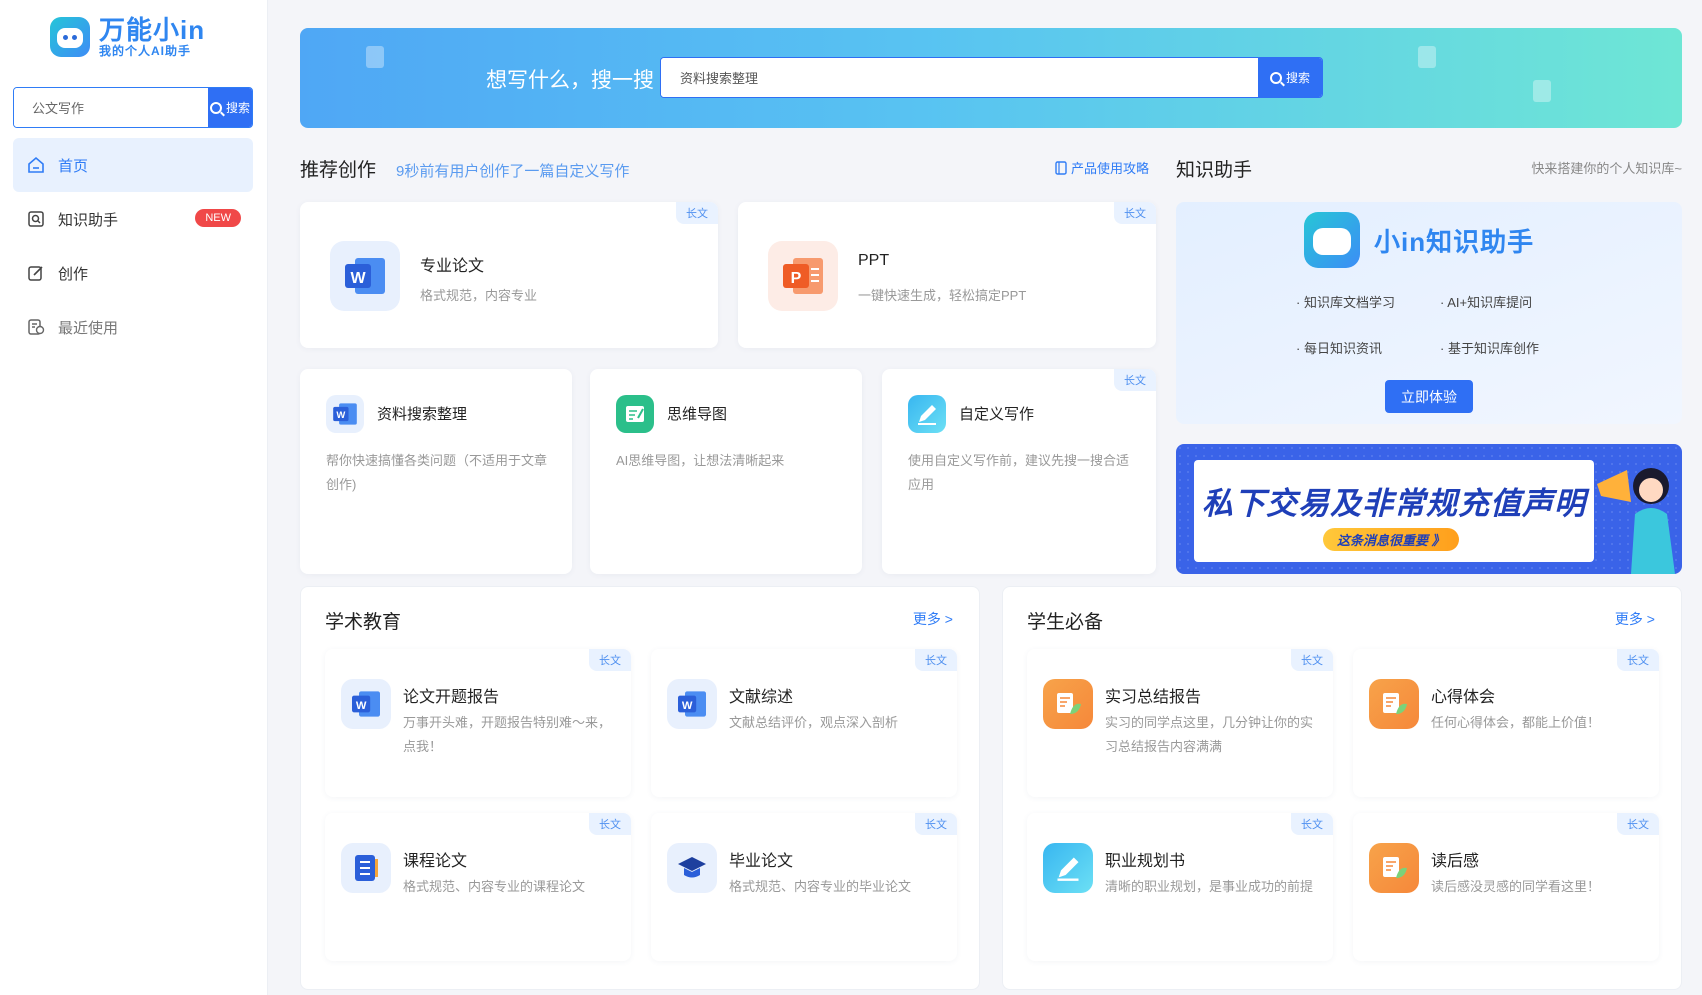  I want to click on sidebar-item-knowledge: 知识助手 NEW, so click(133, 219).